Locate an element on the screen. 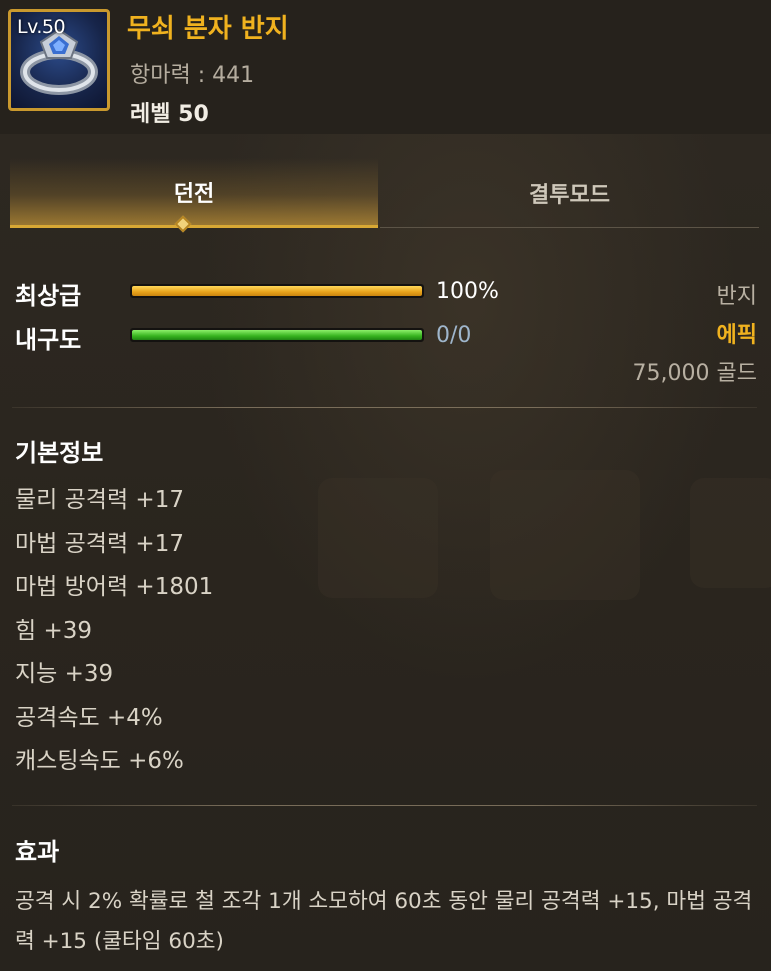 Image resolution: width=771 pixels, height=971 pixels. stat-item: 물리 공격력 +17 is located at coordinates (99, 500).